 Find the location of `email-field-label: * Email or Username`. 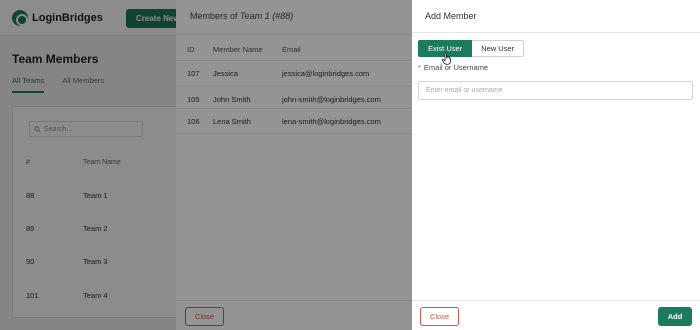

email-field-label: * Email or Username is located at coordinates (453, 67).